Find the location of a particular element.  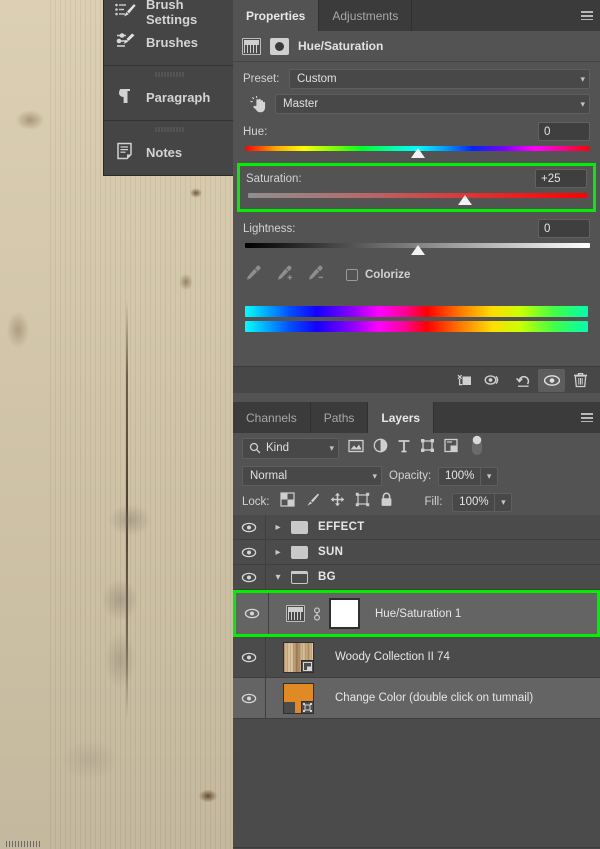

lock-artboard-icon is located at coordinates (362, 502).